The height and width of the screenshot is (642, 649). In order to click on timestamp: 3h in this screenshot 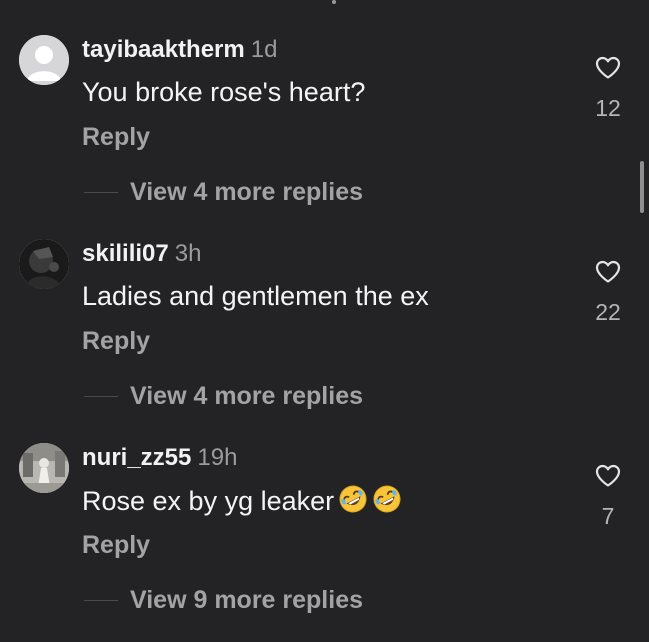, I will do `click(188, 253)`.